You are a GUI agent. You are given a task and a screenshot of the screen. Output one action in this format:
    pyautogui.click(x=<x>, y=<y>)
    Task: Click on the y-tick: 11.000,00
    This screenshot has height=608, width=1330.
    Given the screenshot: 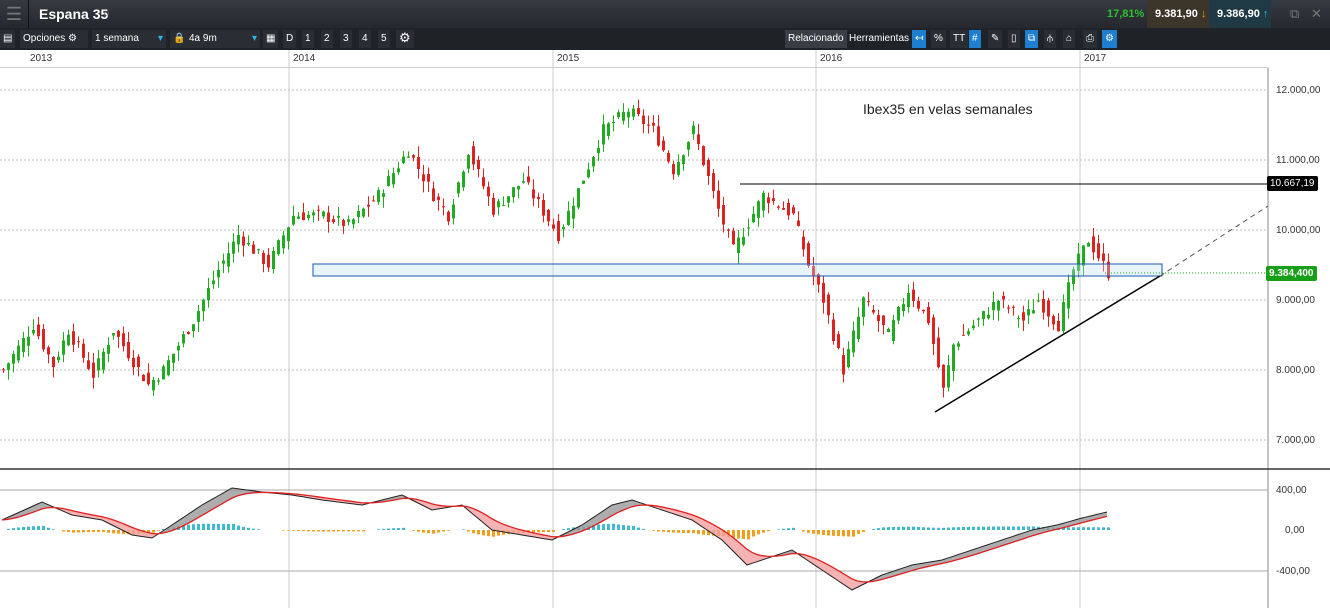 What is the action you would take?
    pyautogui.click(x=1298, y=160)
    